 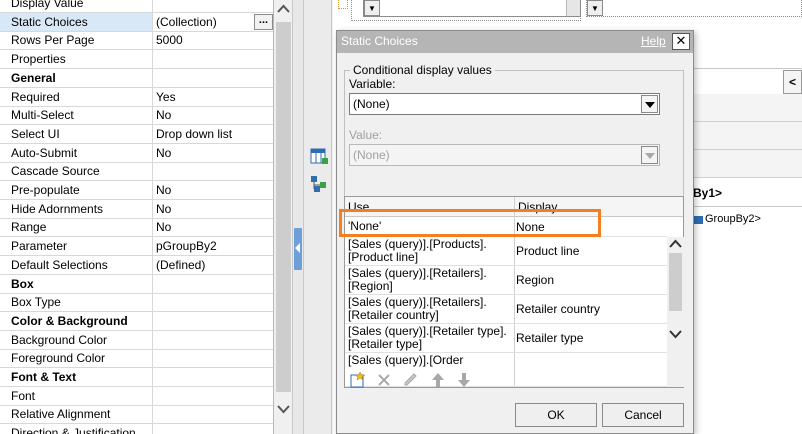 I want to click on property-name: Color & Background, so click(x=76, y=320).